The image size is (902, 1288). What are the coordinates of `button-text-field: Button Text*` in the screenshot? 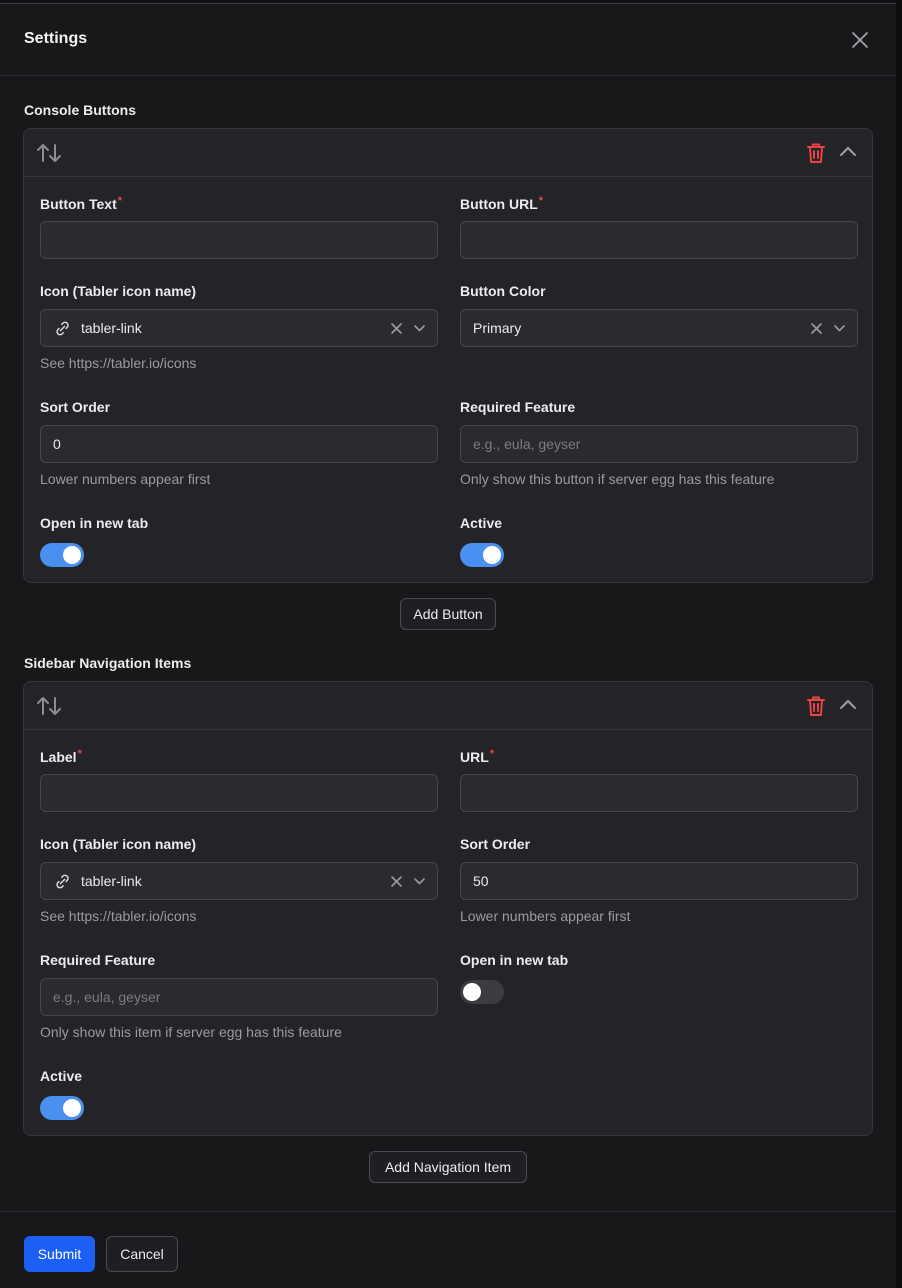 It's located at (239, 227).